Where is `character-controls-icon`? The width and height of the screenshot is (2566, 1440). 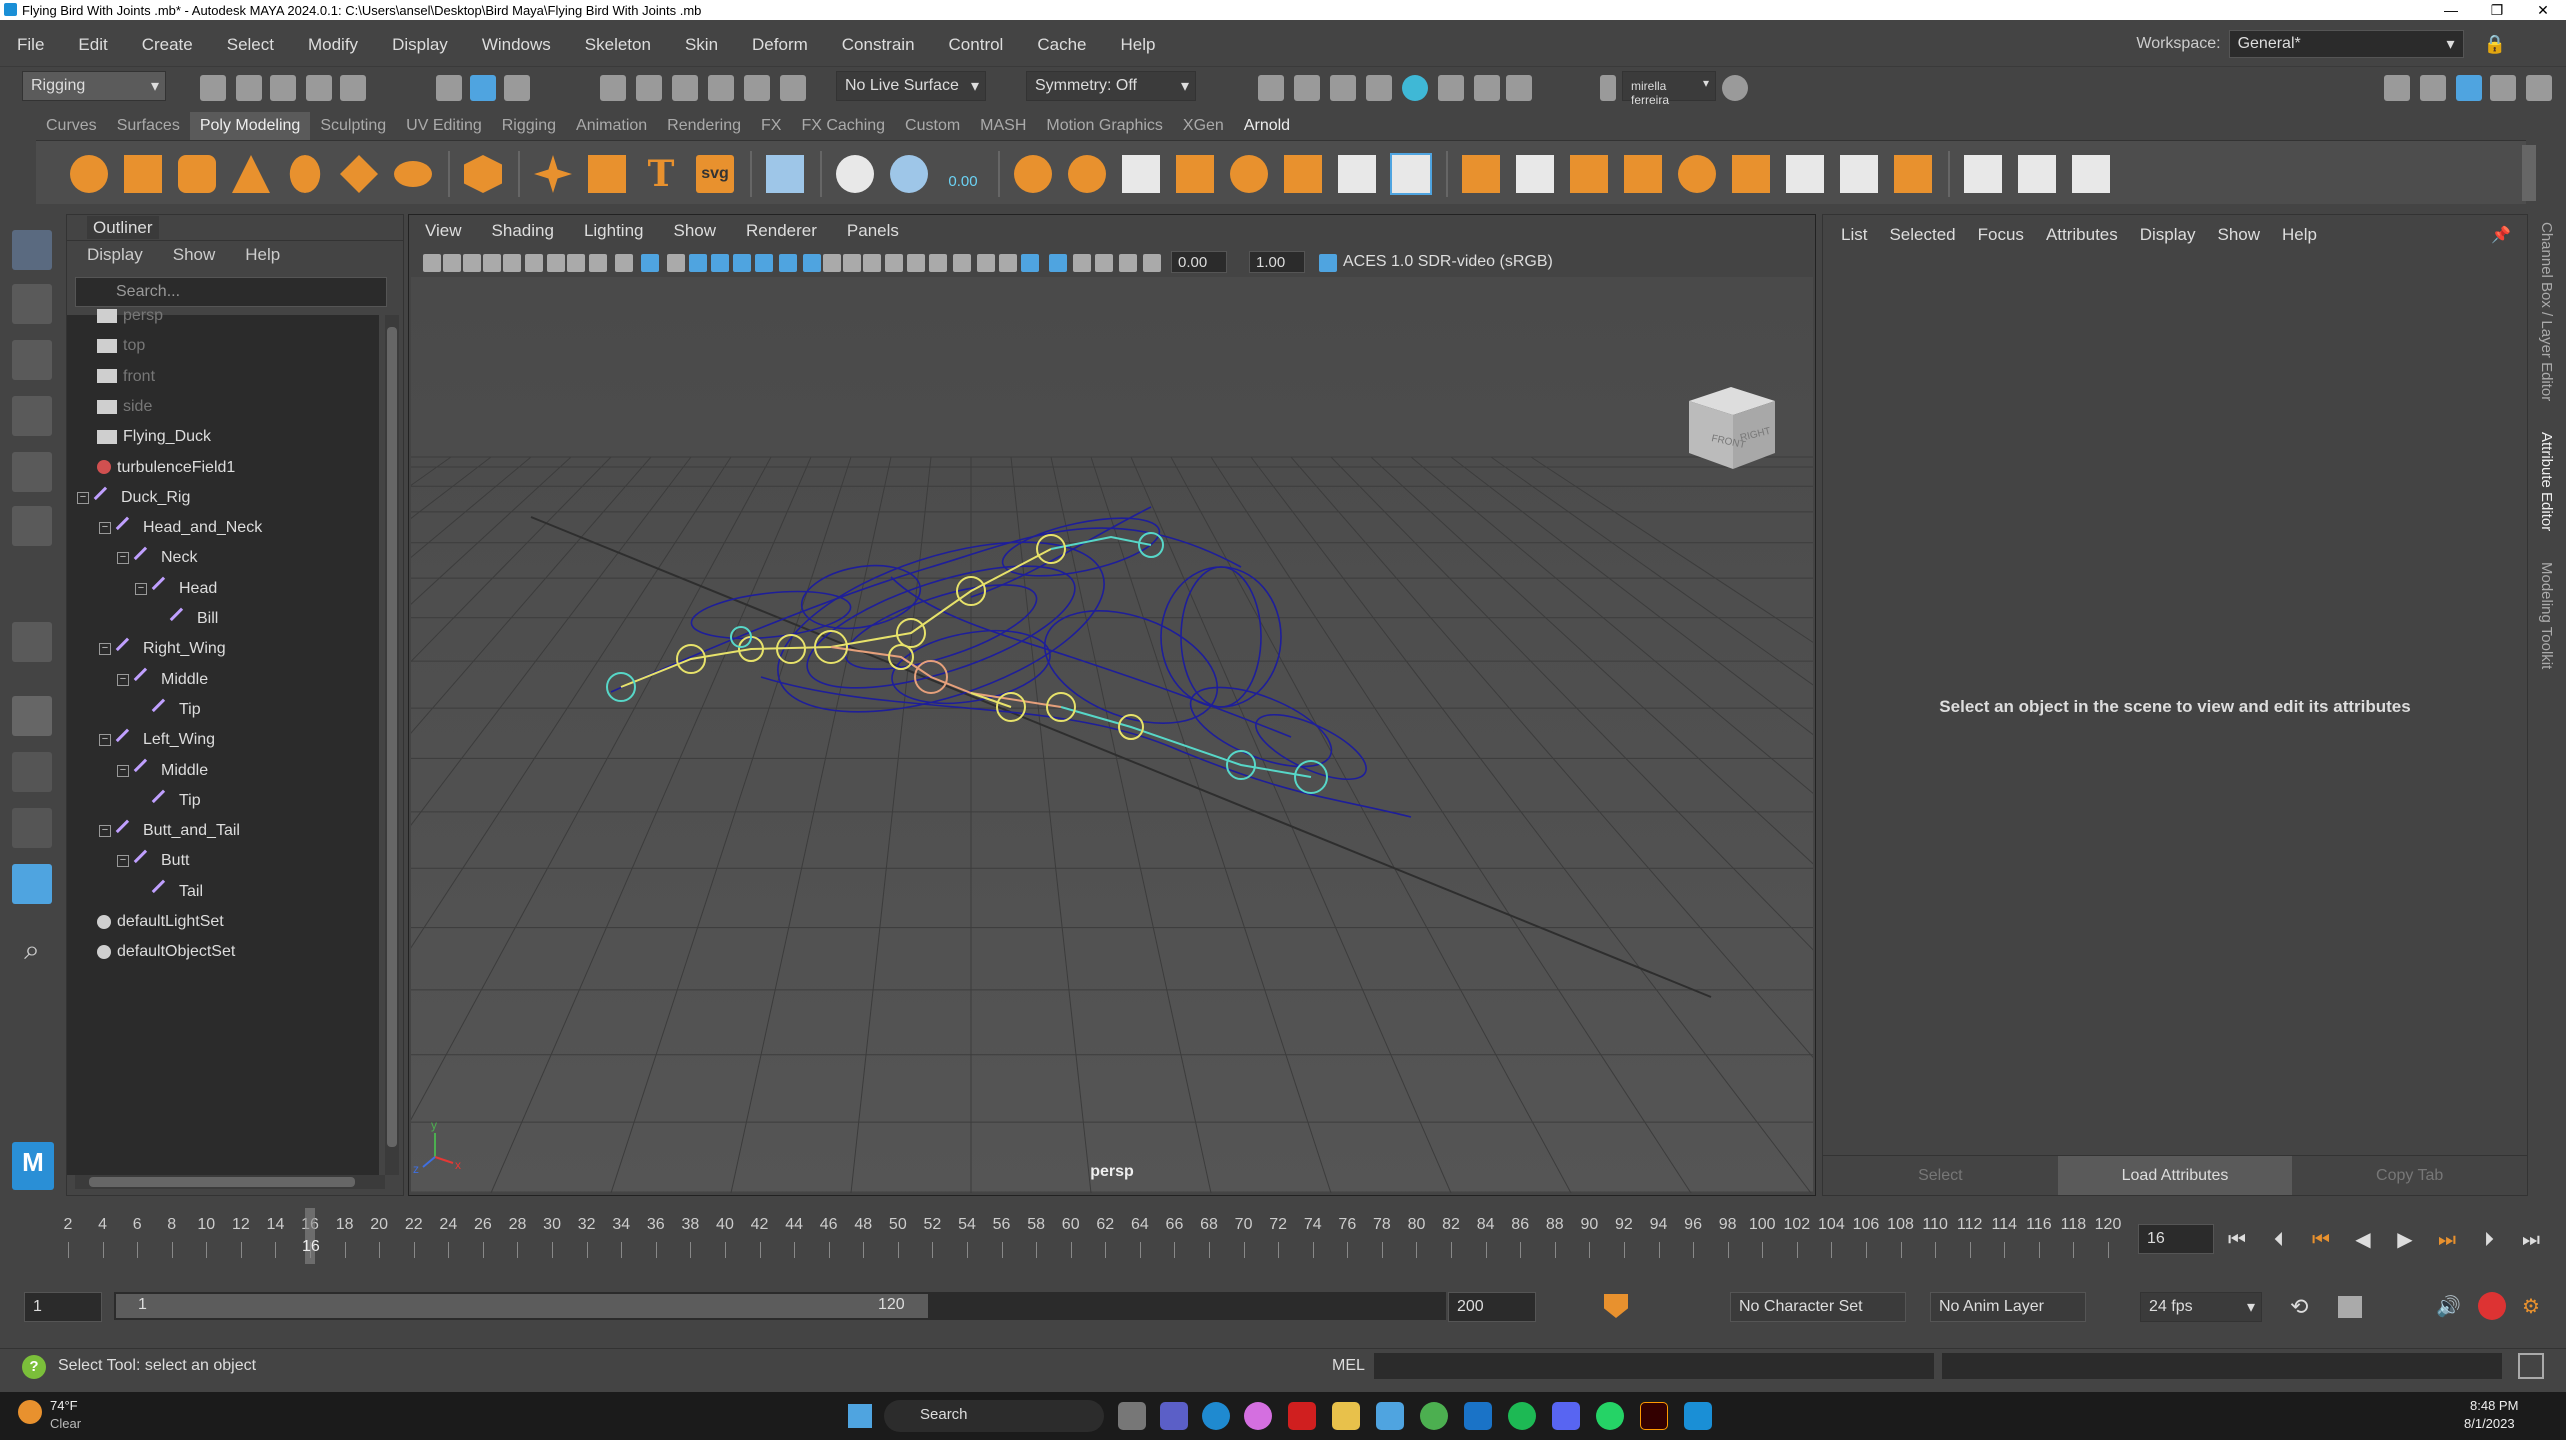 character-controls-icon is located at coordinates (2433, 88).